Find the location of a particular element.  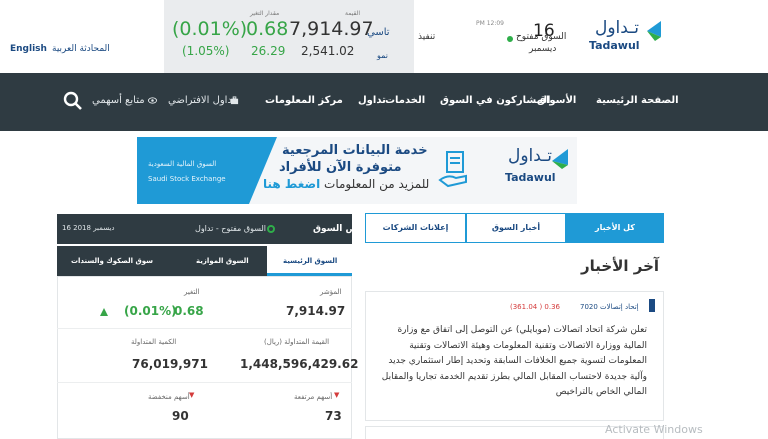

tasi-change-pct: (0.01%) is located at coordinates (210, 29).